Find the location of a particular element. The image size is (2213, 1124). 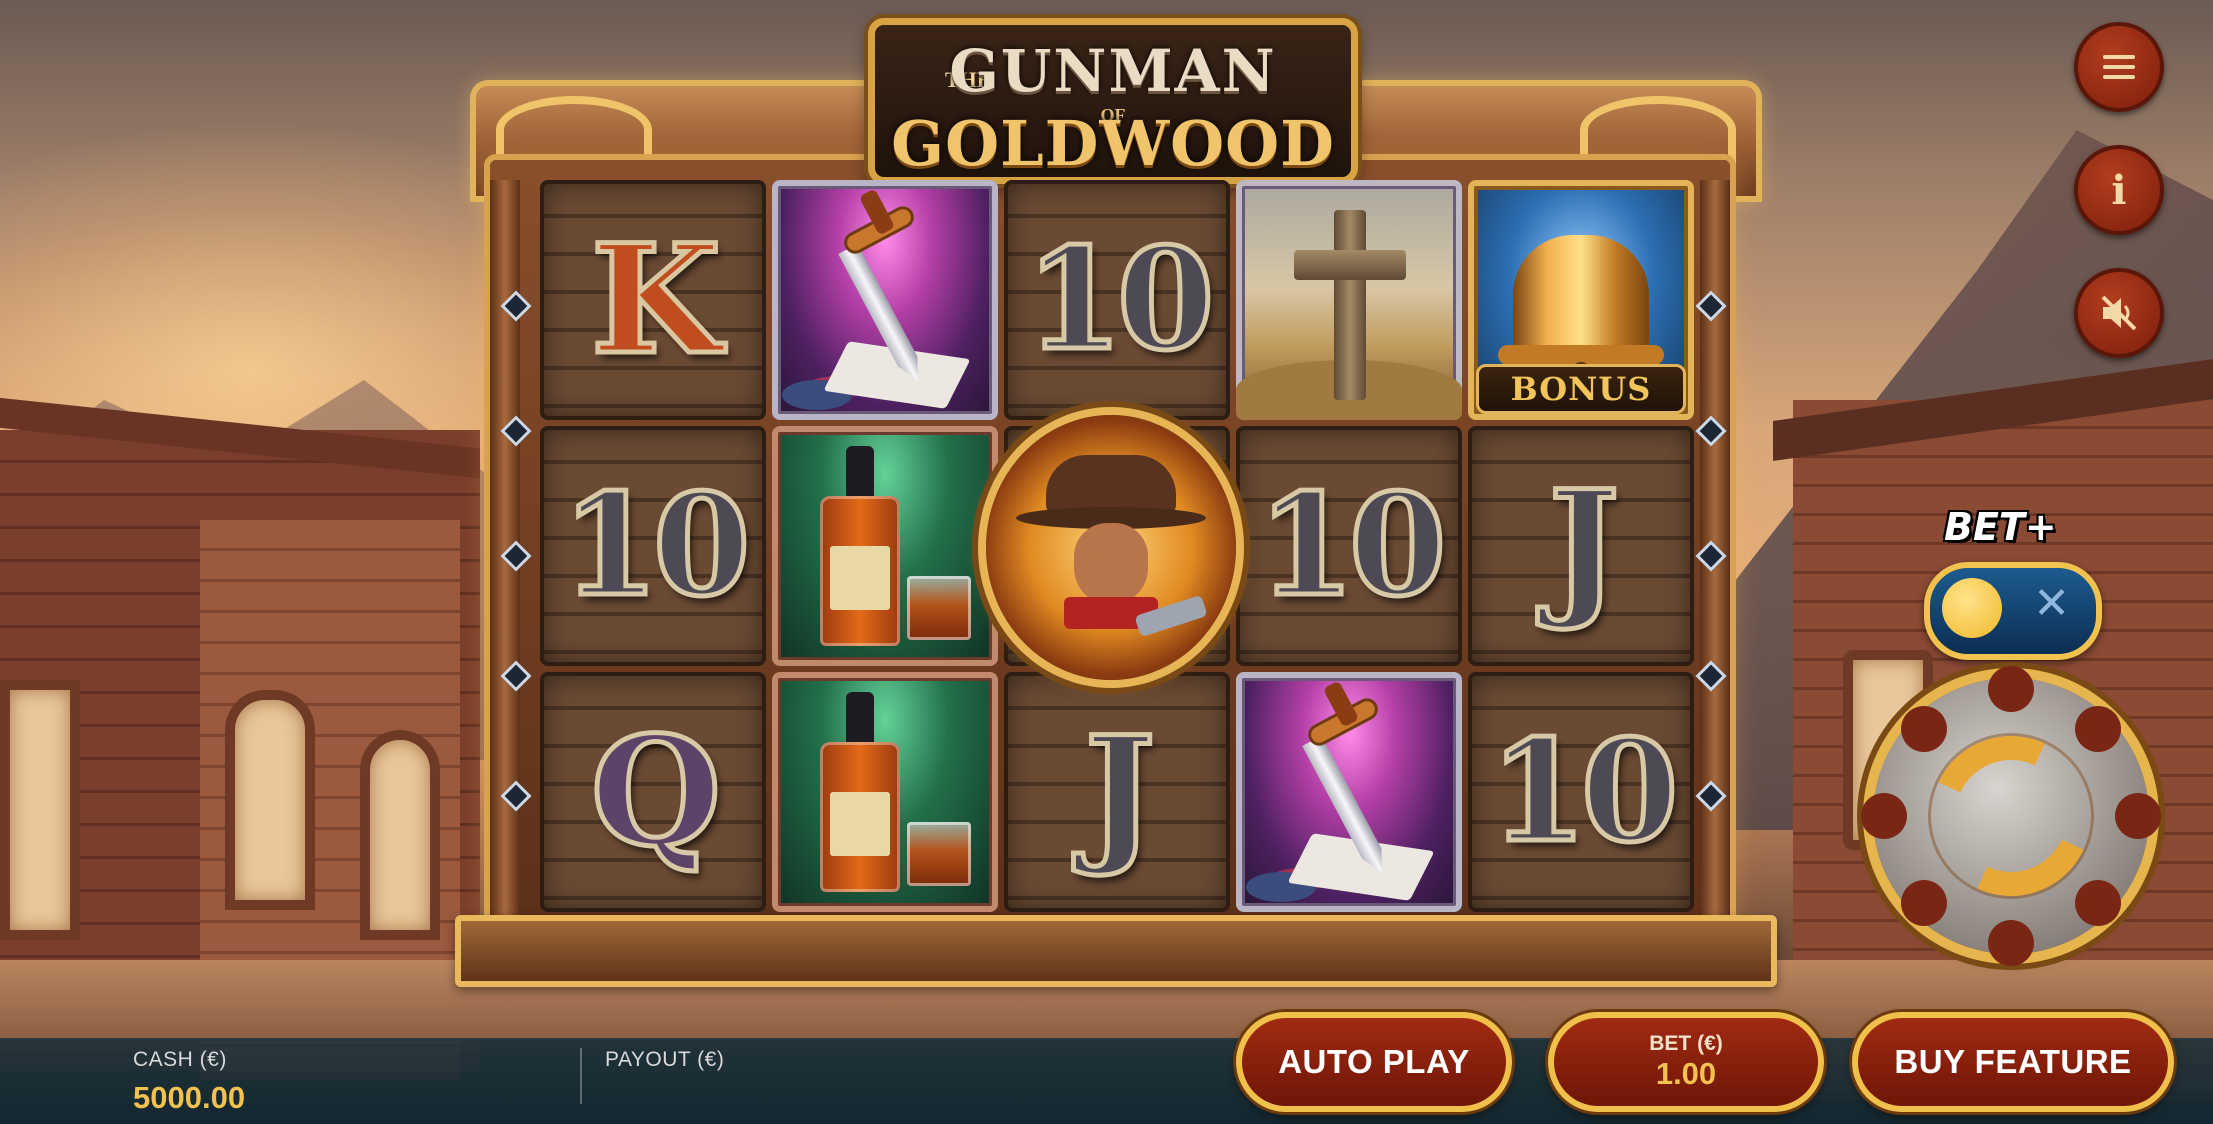

symbol-q-glyph: Q is located at coordinates (656, 792).